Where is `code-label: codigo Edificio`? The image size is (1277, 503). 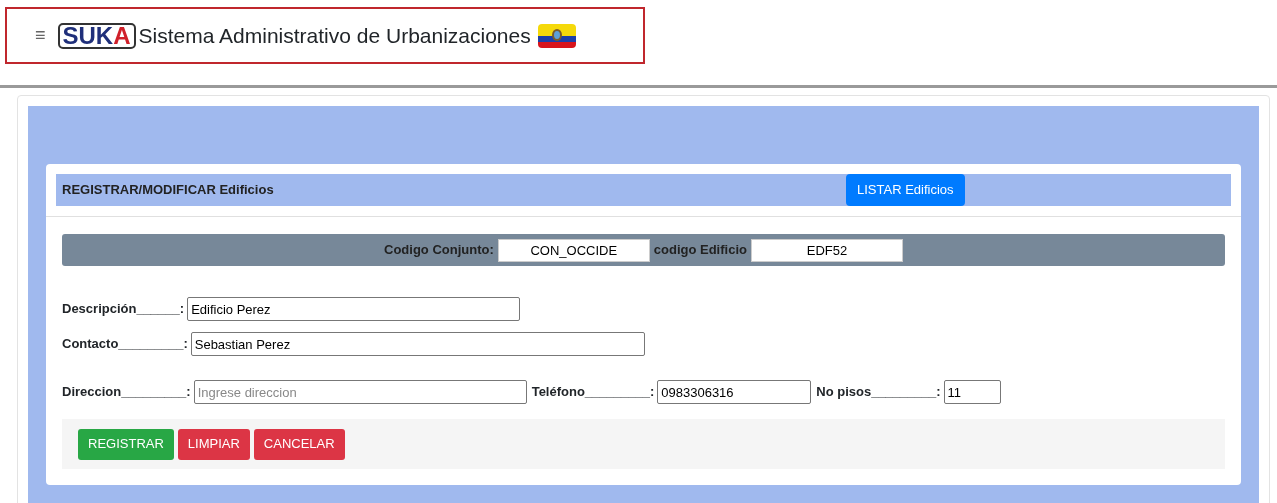
code-label: codigo Edificio is located at coordinates (700, 250).